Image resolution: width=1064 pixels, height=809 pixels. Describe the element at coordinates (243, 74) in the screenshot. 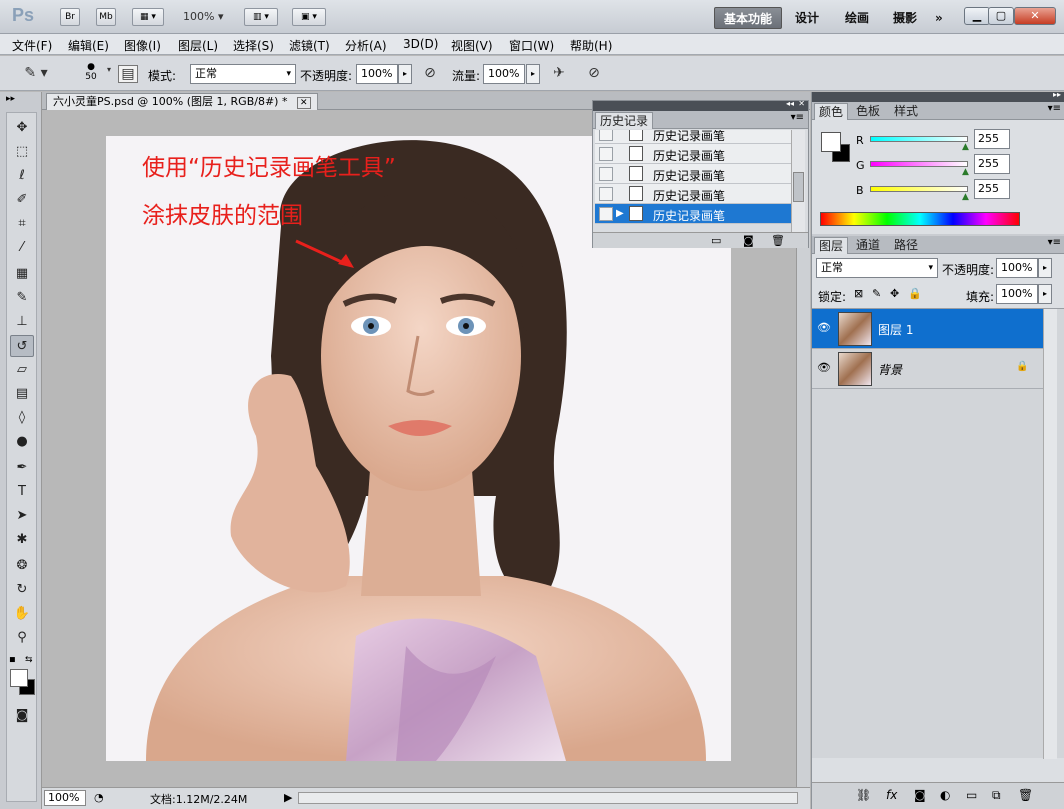

I see `mode-select: 正常 ▾` at that location.